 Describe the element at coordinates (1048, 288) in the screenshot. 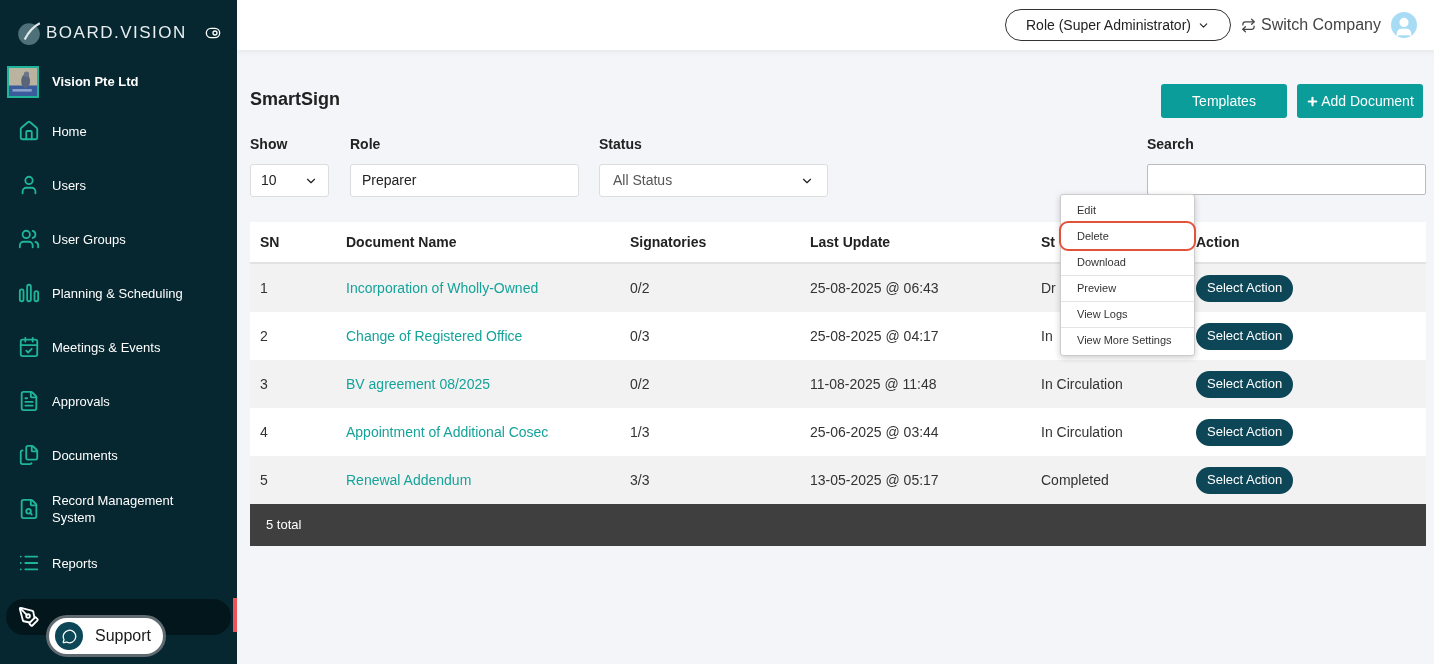

I see `table-cell-text: Dr` at that location.